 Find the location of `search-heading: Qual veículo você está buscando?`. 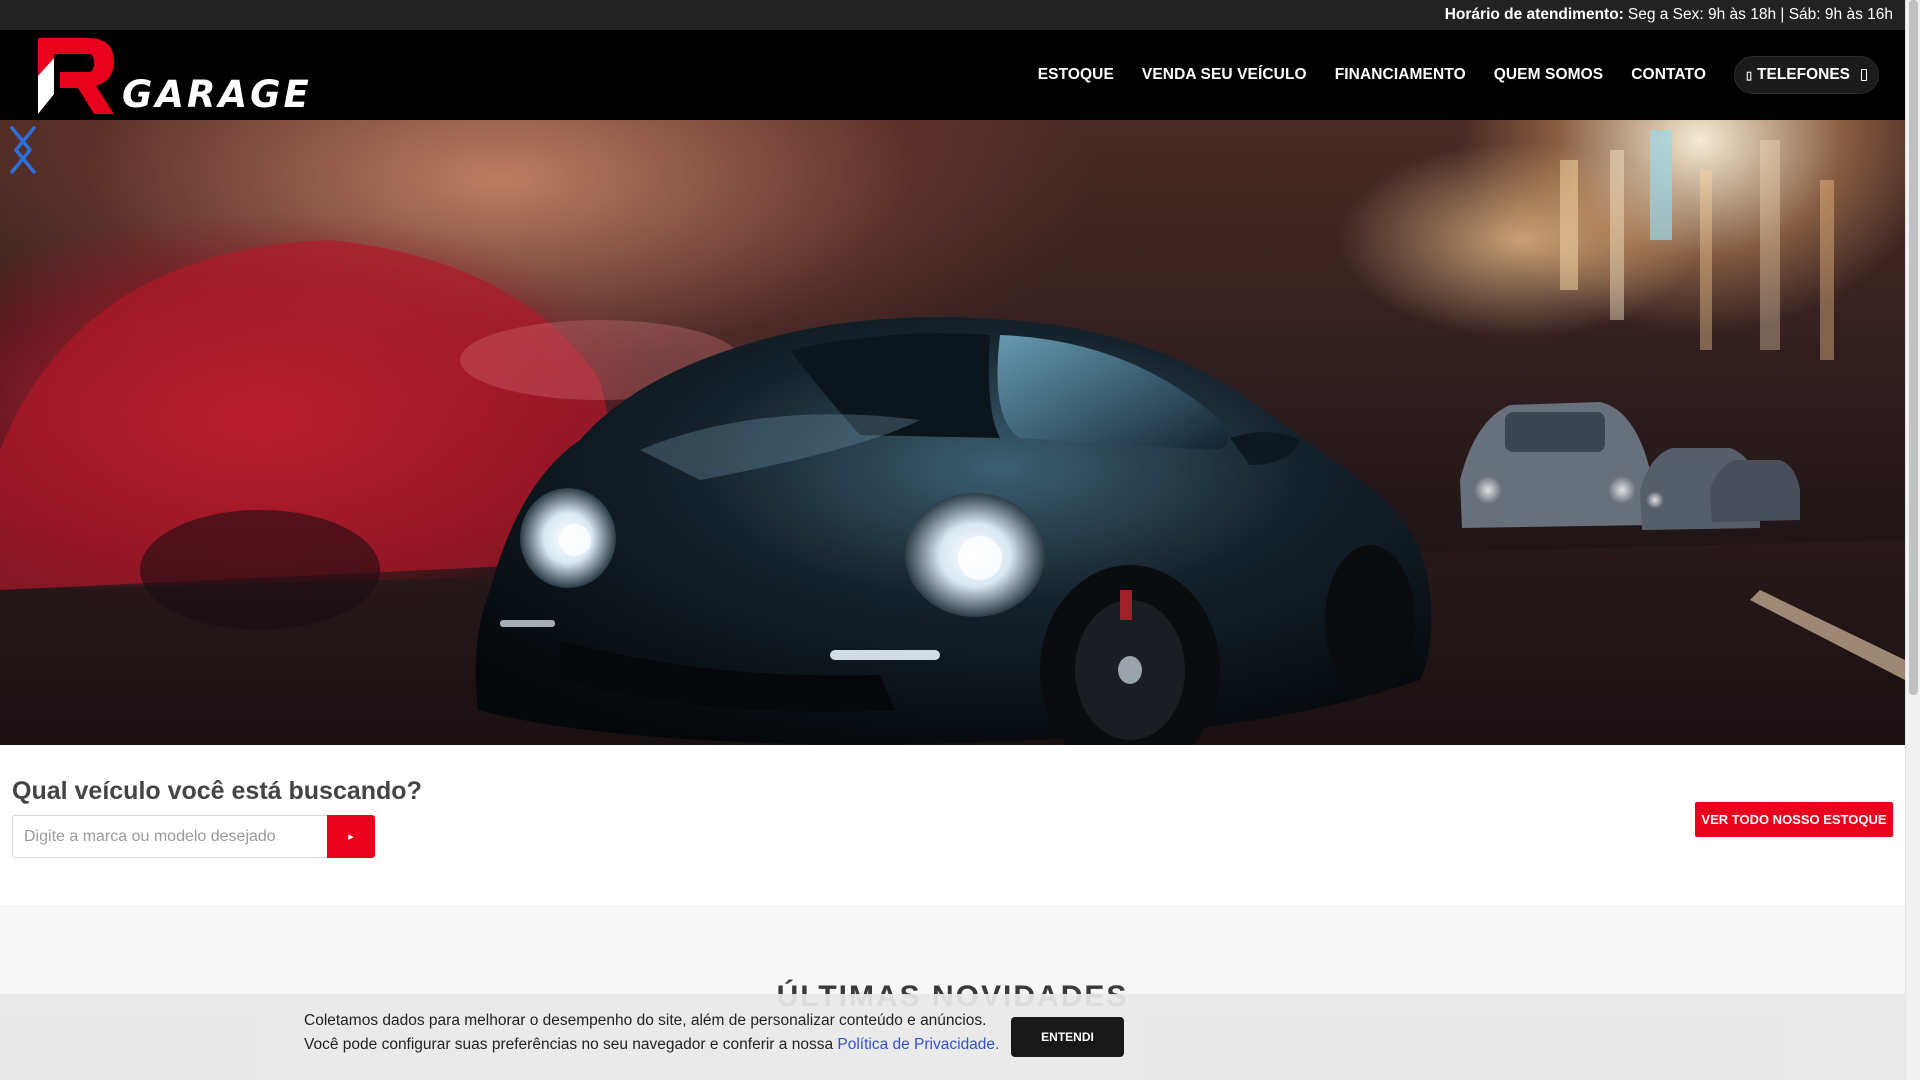

search-heading: Qual veículo você está buscando? is located at coordinates (217, 791).